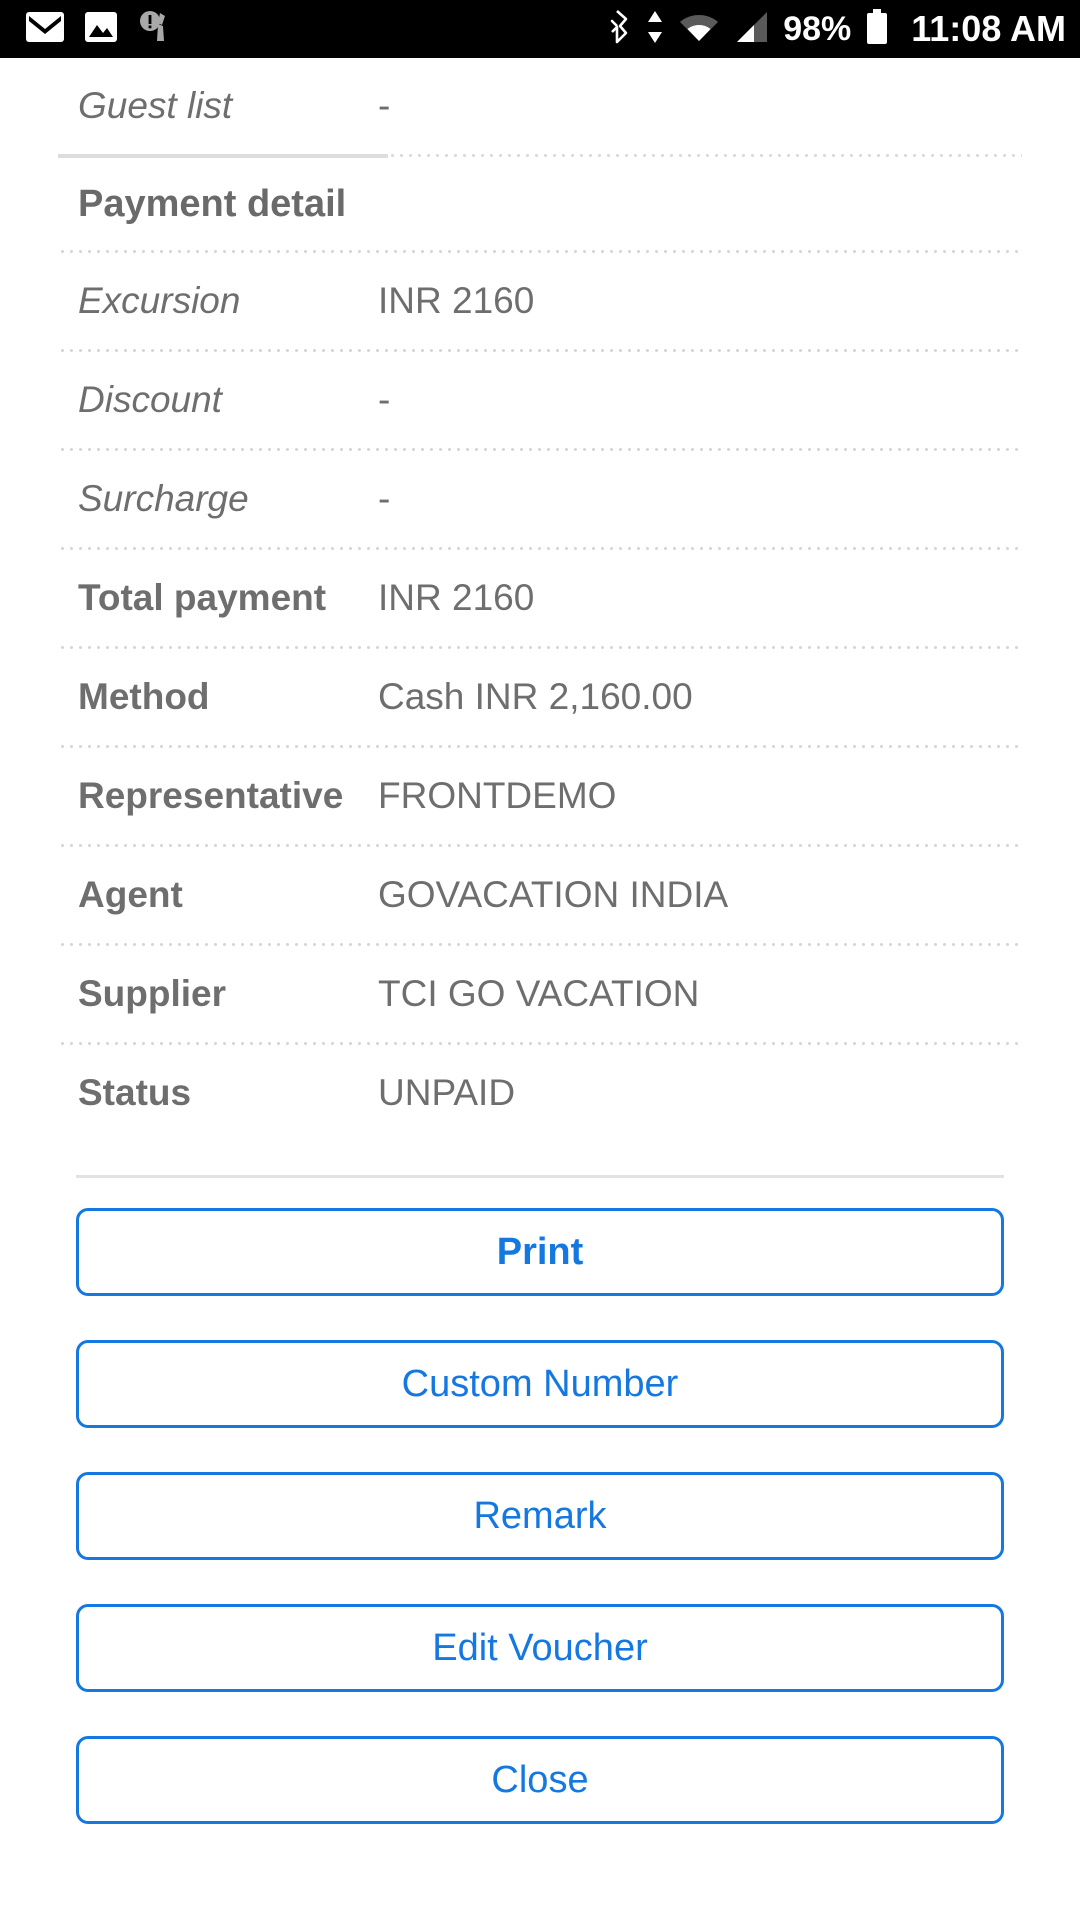 Image resolution: width=1080 pixels, height=1920 pixels. I want to click on detail-row-value: TCI GO VACATION, so click(539, 993).